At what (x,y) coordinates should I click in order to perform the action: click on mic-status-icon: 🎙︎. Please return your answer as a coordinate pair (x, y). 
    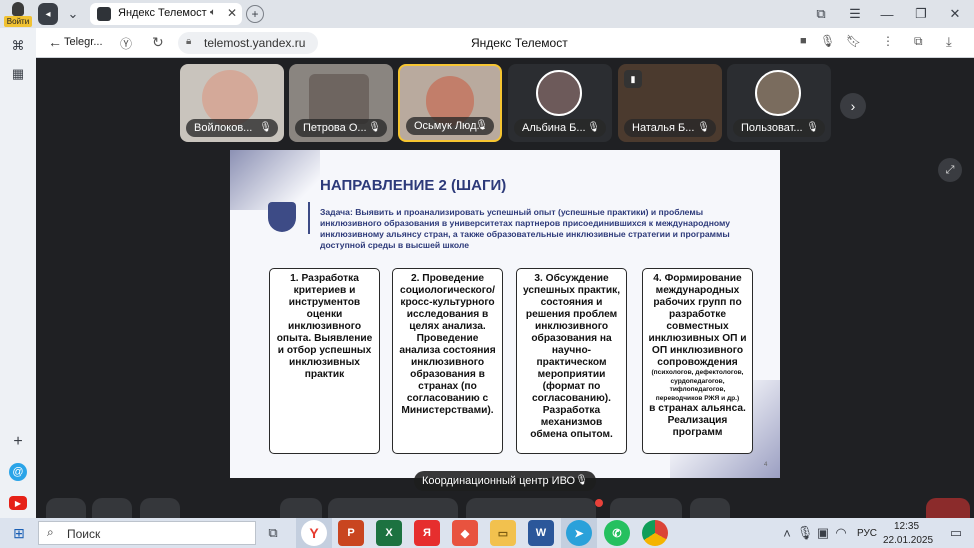
    Looking at the image, I should click on (827, 41).